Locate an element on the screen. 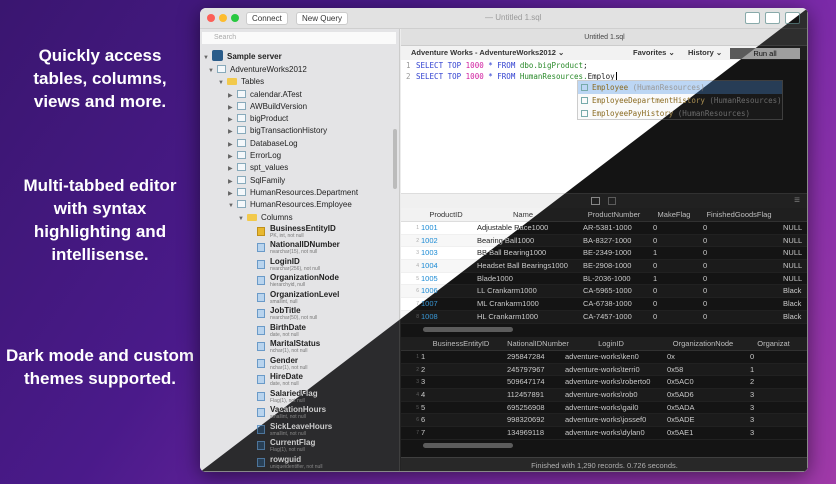  toggle-panel-icon is located at coordinates (792, 18).